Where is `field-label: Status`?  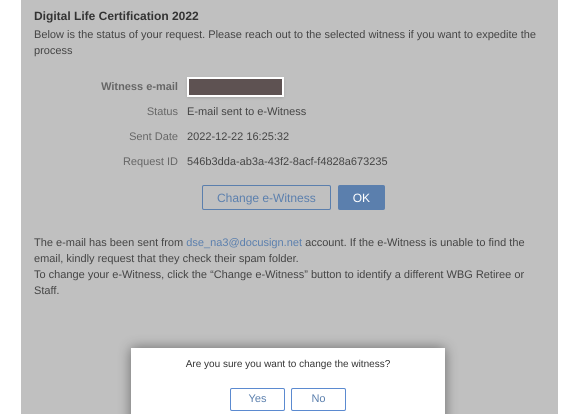
field-label: Status is located at coordinates (162, 112).